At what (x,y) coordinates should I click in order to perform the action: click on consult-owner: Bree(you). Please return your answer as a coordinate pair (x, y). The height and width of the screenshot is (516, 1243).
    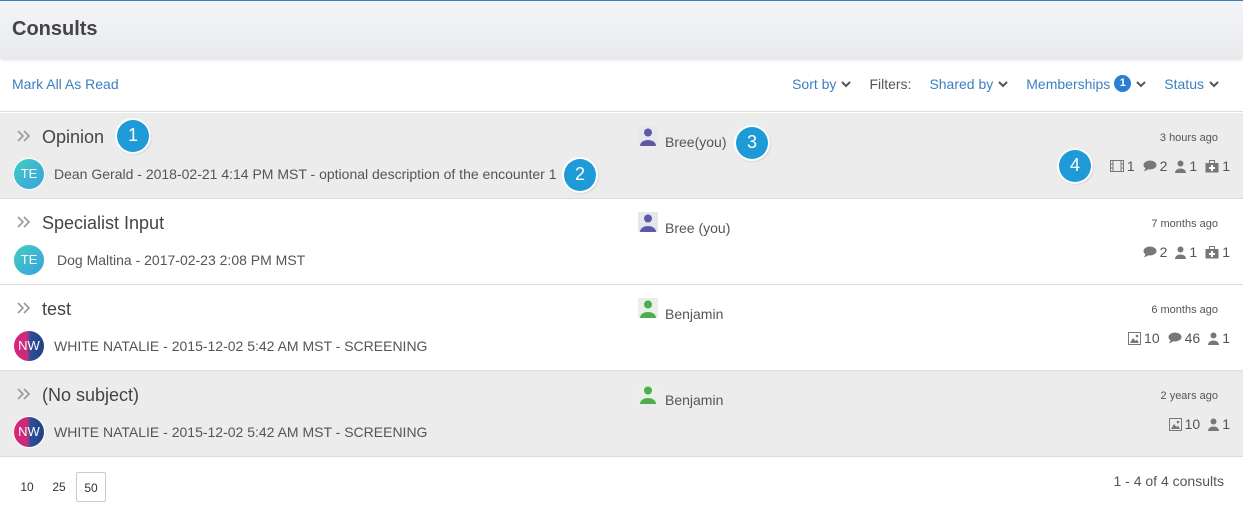
    Looking at the image, I should click on (682, 138).